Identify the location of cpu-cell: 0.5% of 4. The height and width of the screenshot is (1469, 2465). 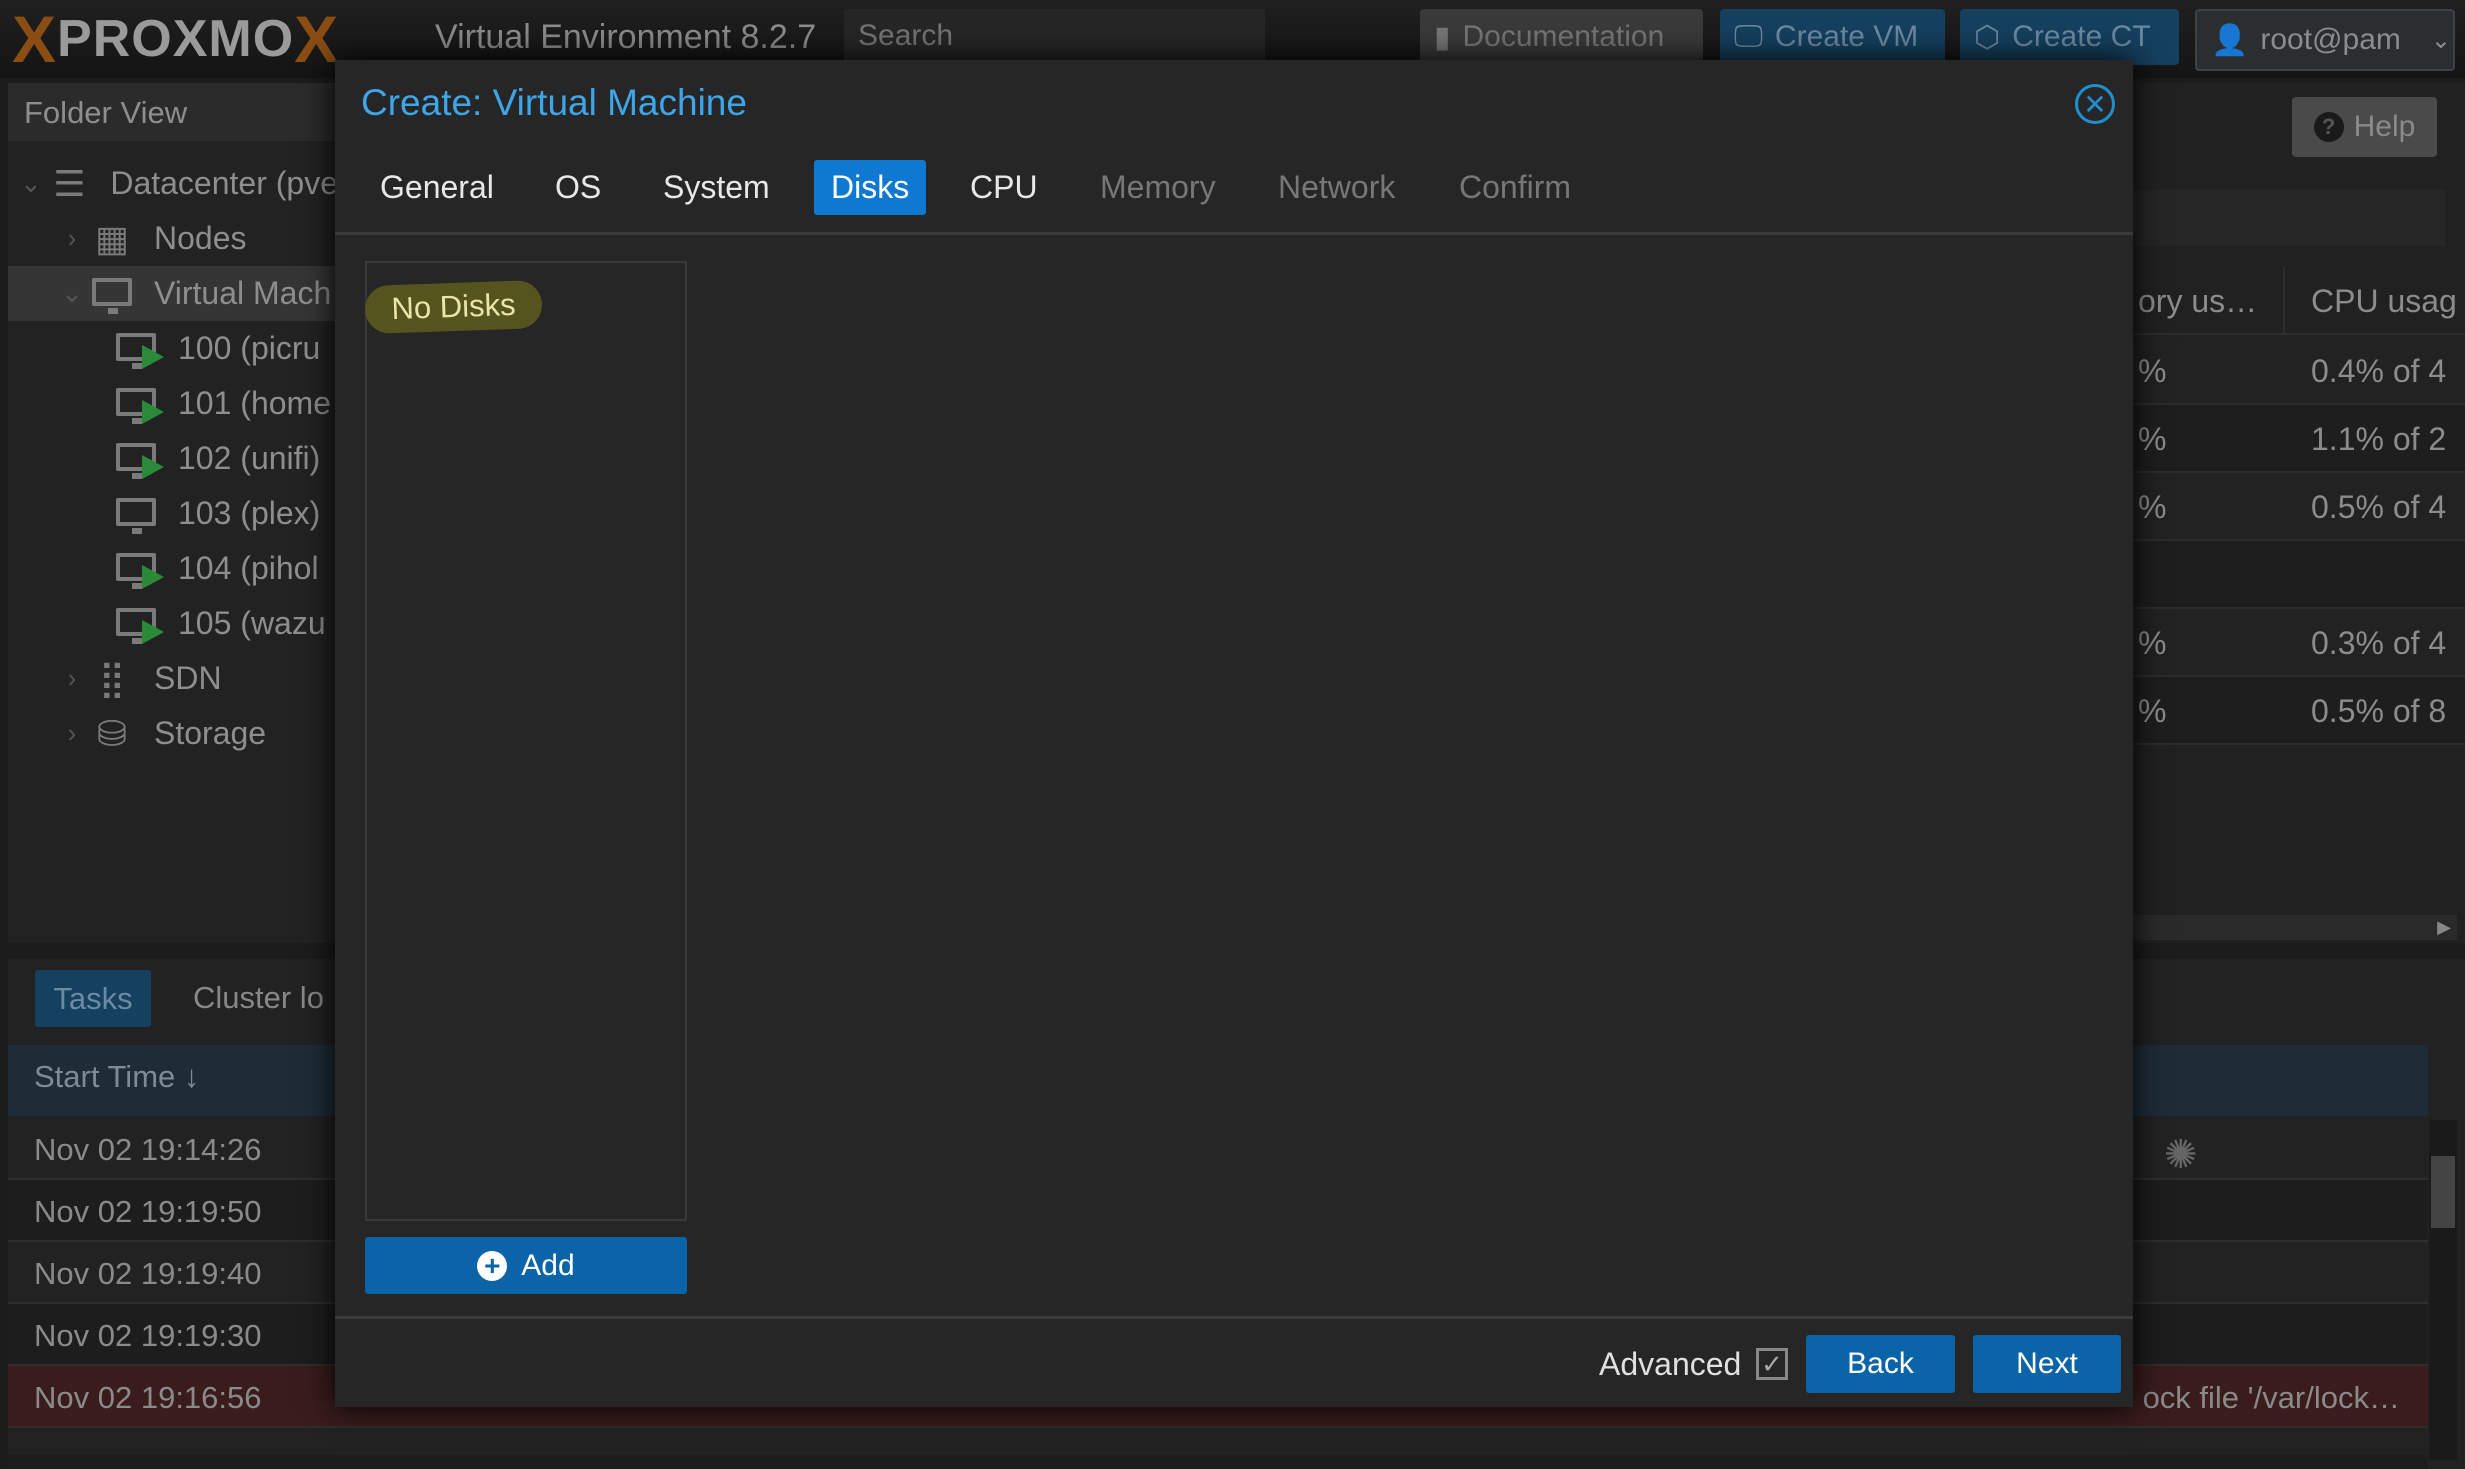
(2379, 507).